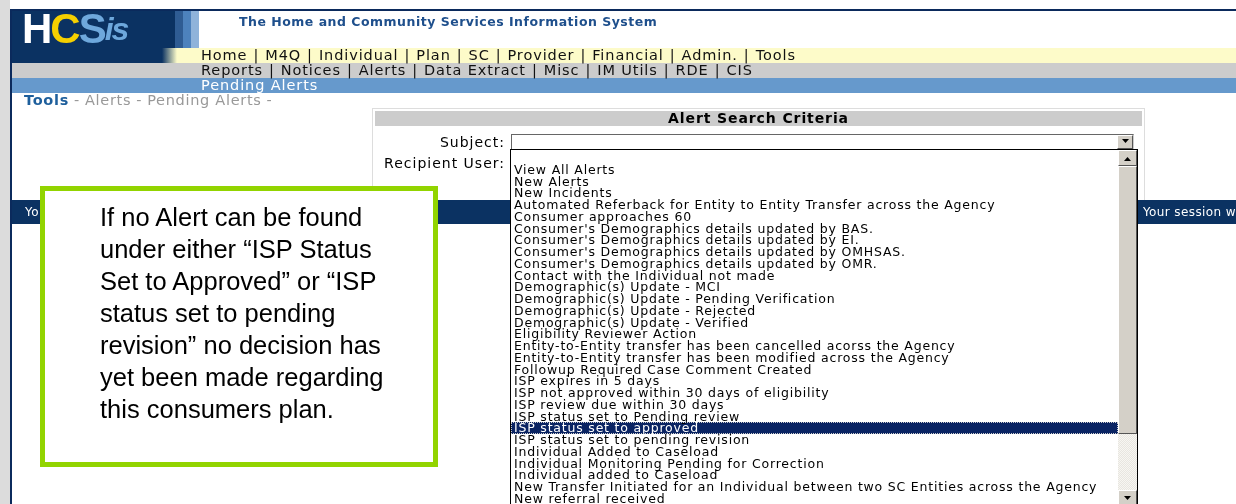 This screenshot has width=1236, height=504. I want to click on dropdown-option: Demographic(s) Update - Verified, so click(814, 322).